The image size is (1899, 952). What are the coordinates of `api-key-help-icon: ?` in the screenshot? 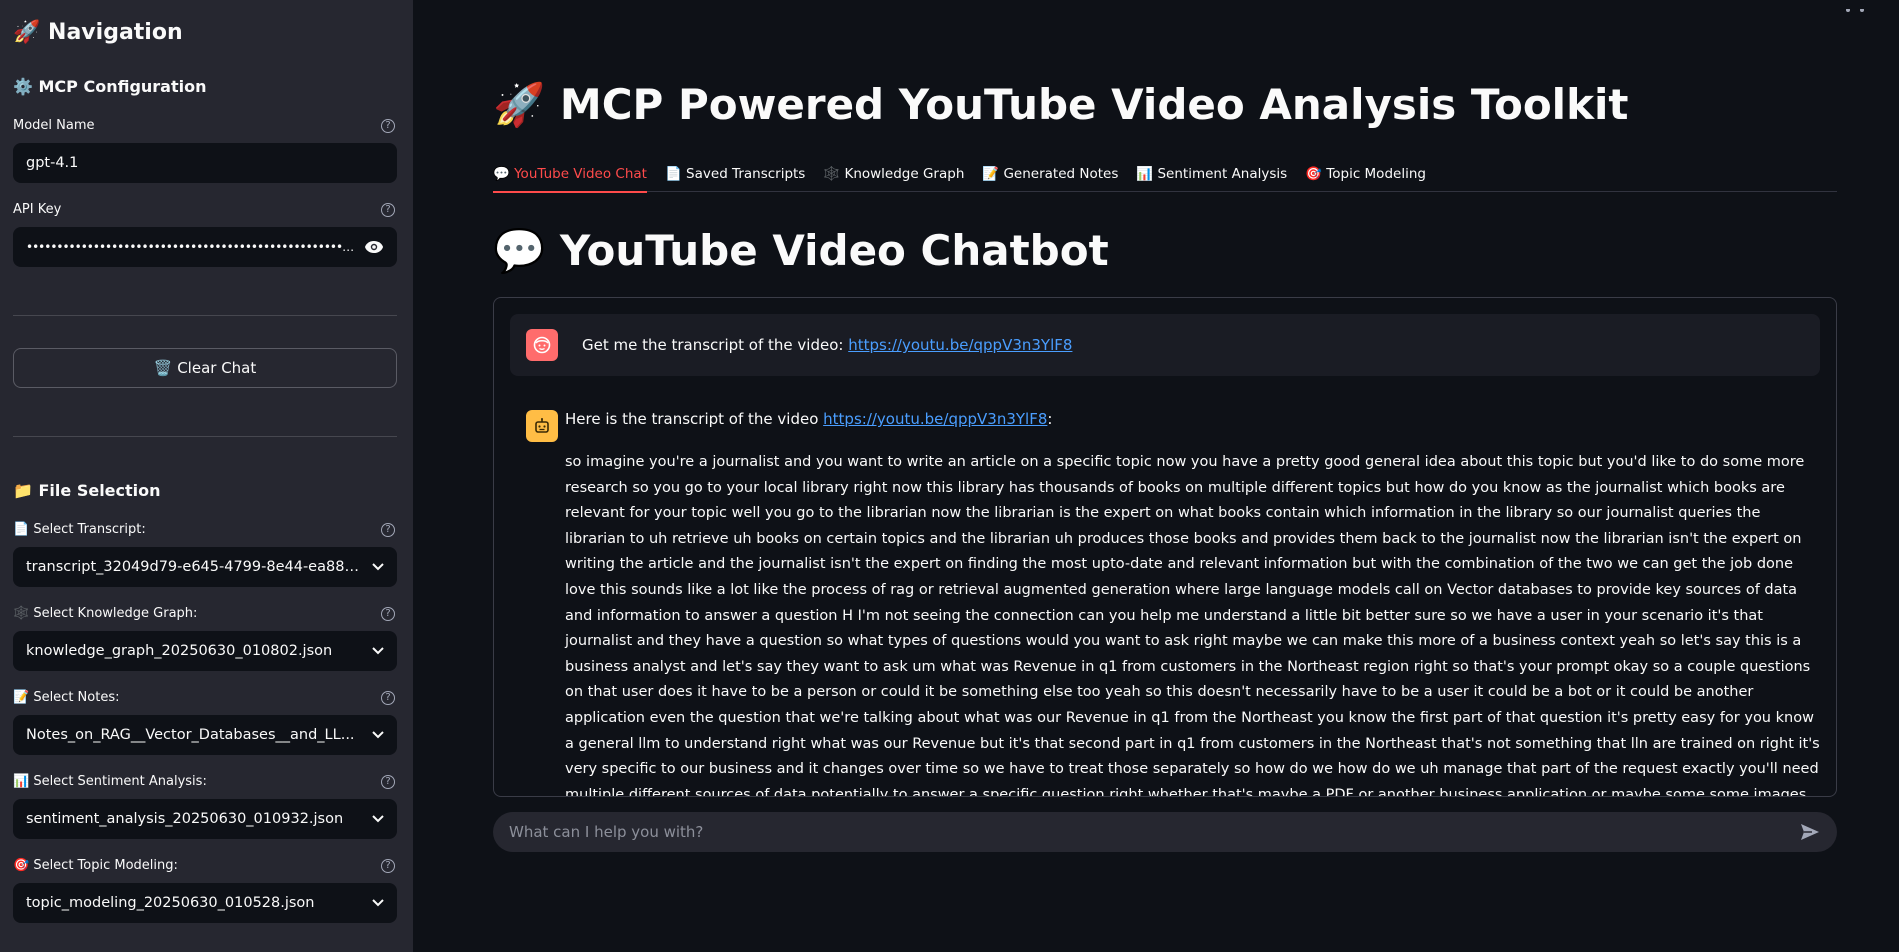 It's located at (388, 210).